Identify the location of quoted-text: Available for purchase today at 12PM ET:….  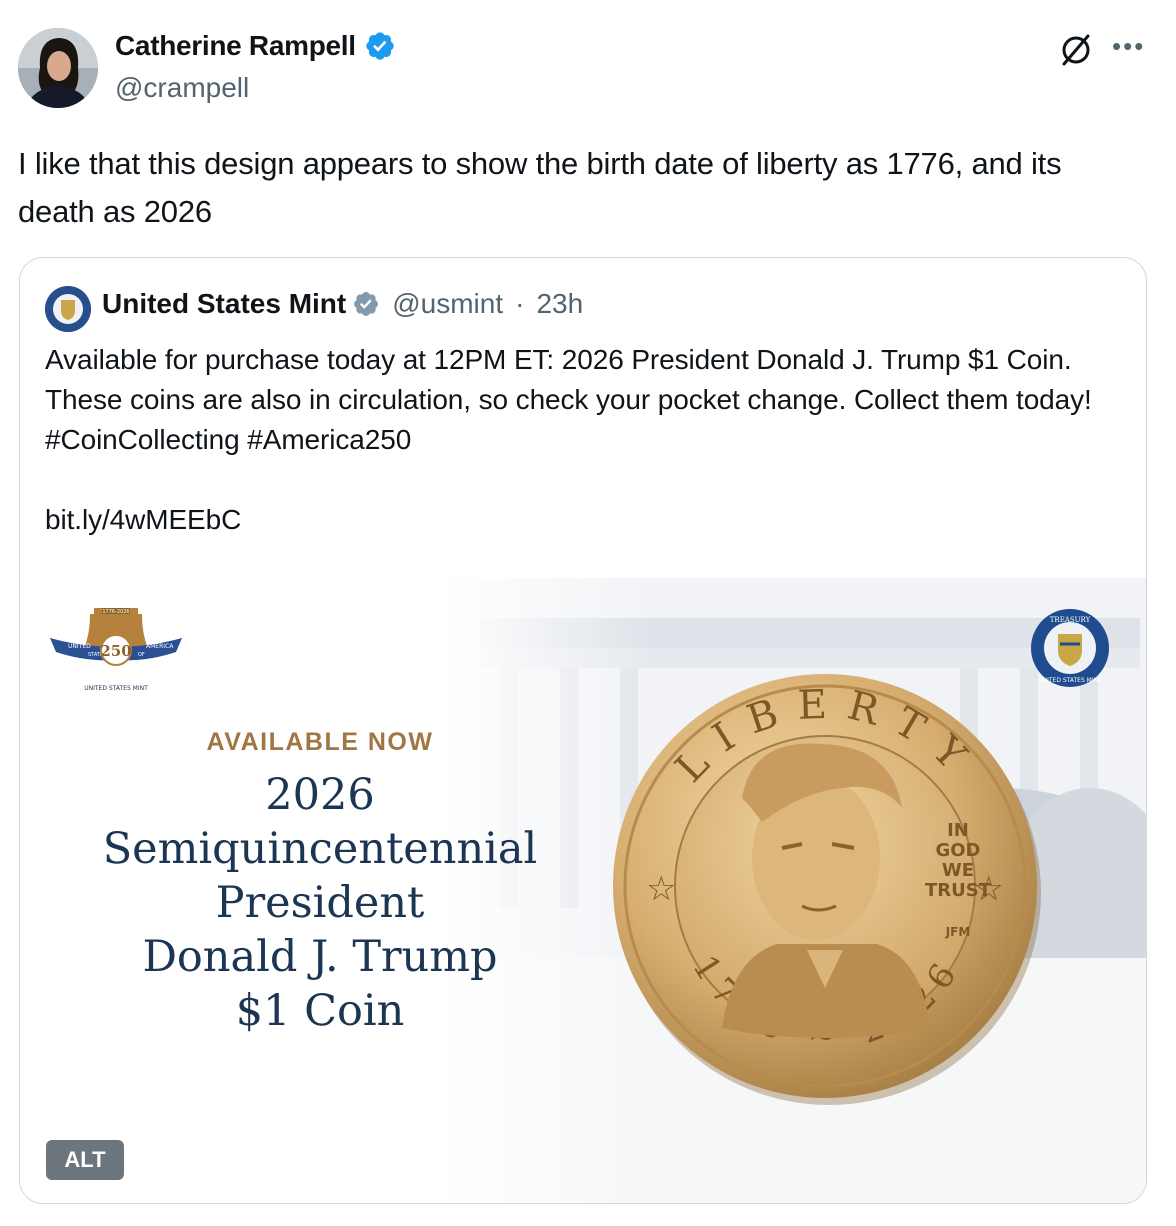
(568, 439).